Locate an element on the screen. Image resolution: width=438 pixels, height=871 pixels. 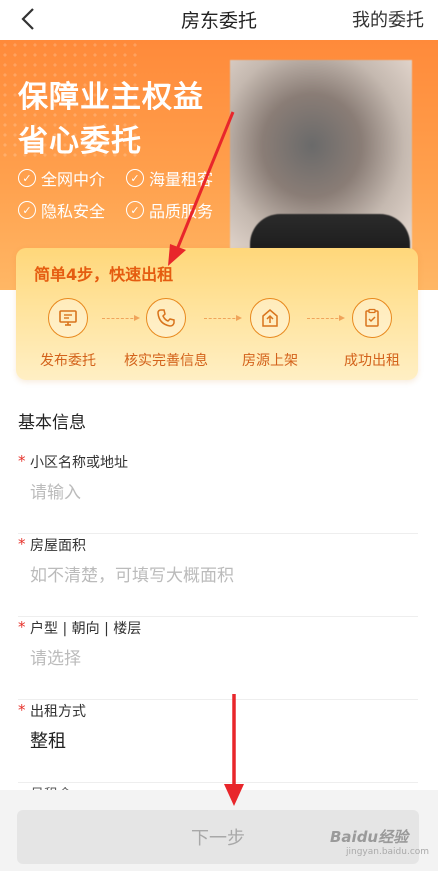
step-item: 核实完善信息 is located at coordinates (166, 334).